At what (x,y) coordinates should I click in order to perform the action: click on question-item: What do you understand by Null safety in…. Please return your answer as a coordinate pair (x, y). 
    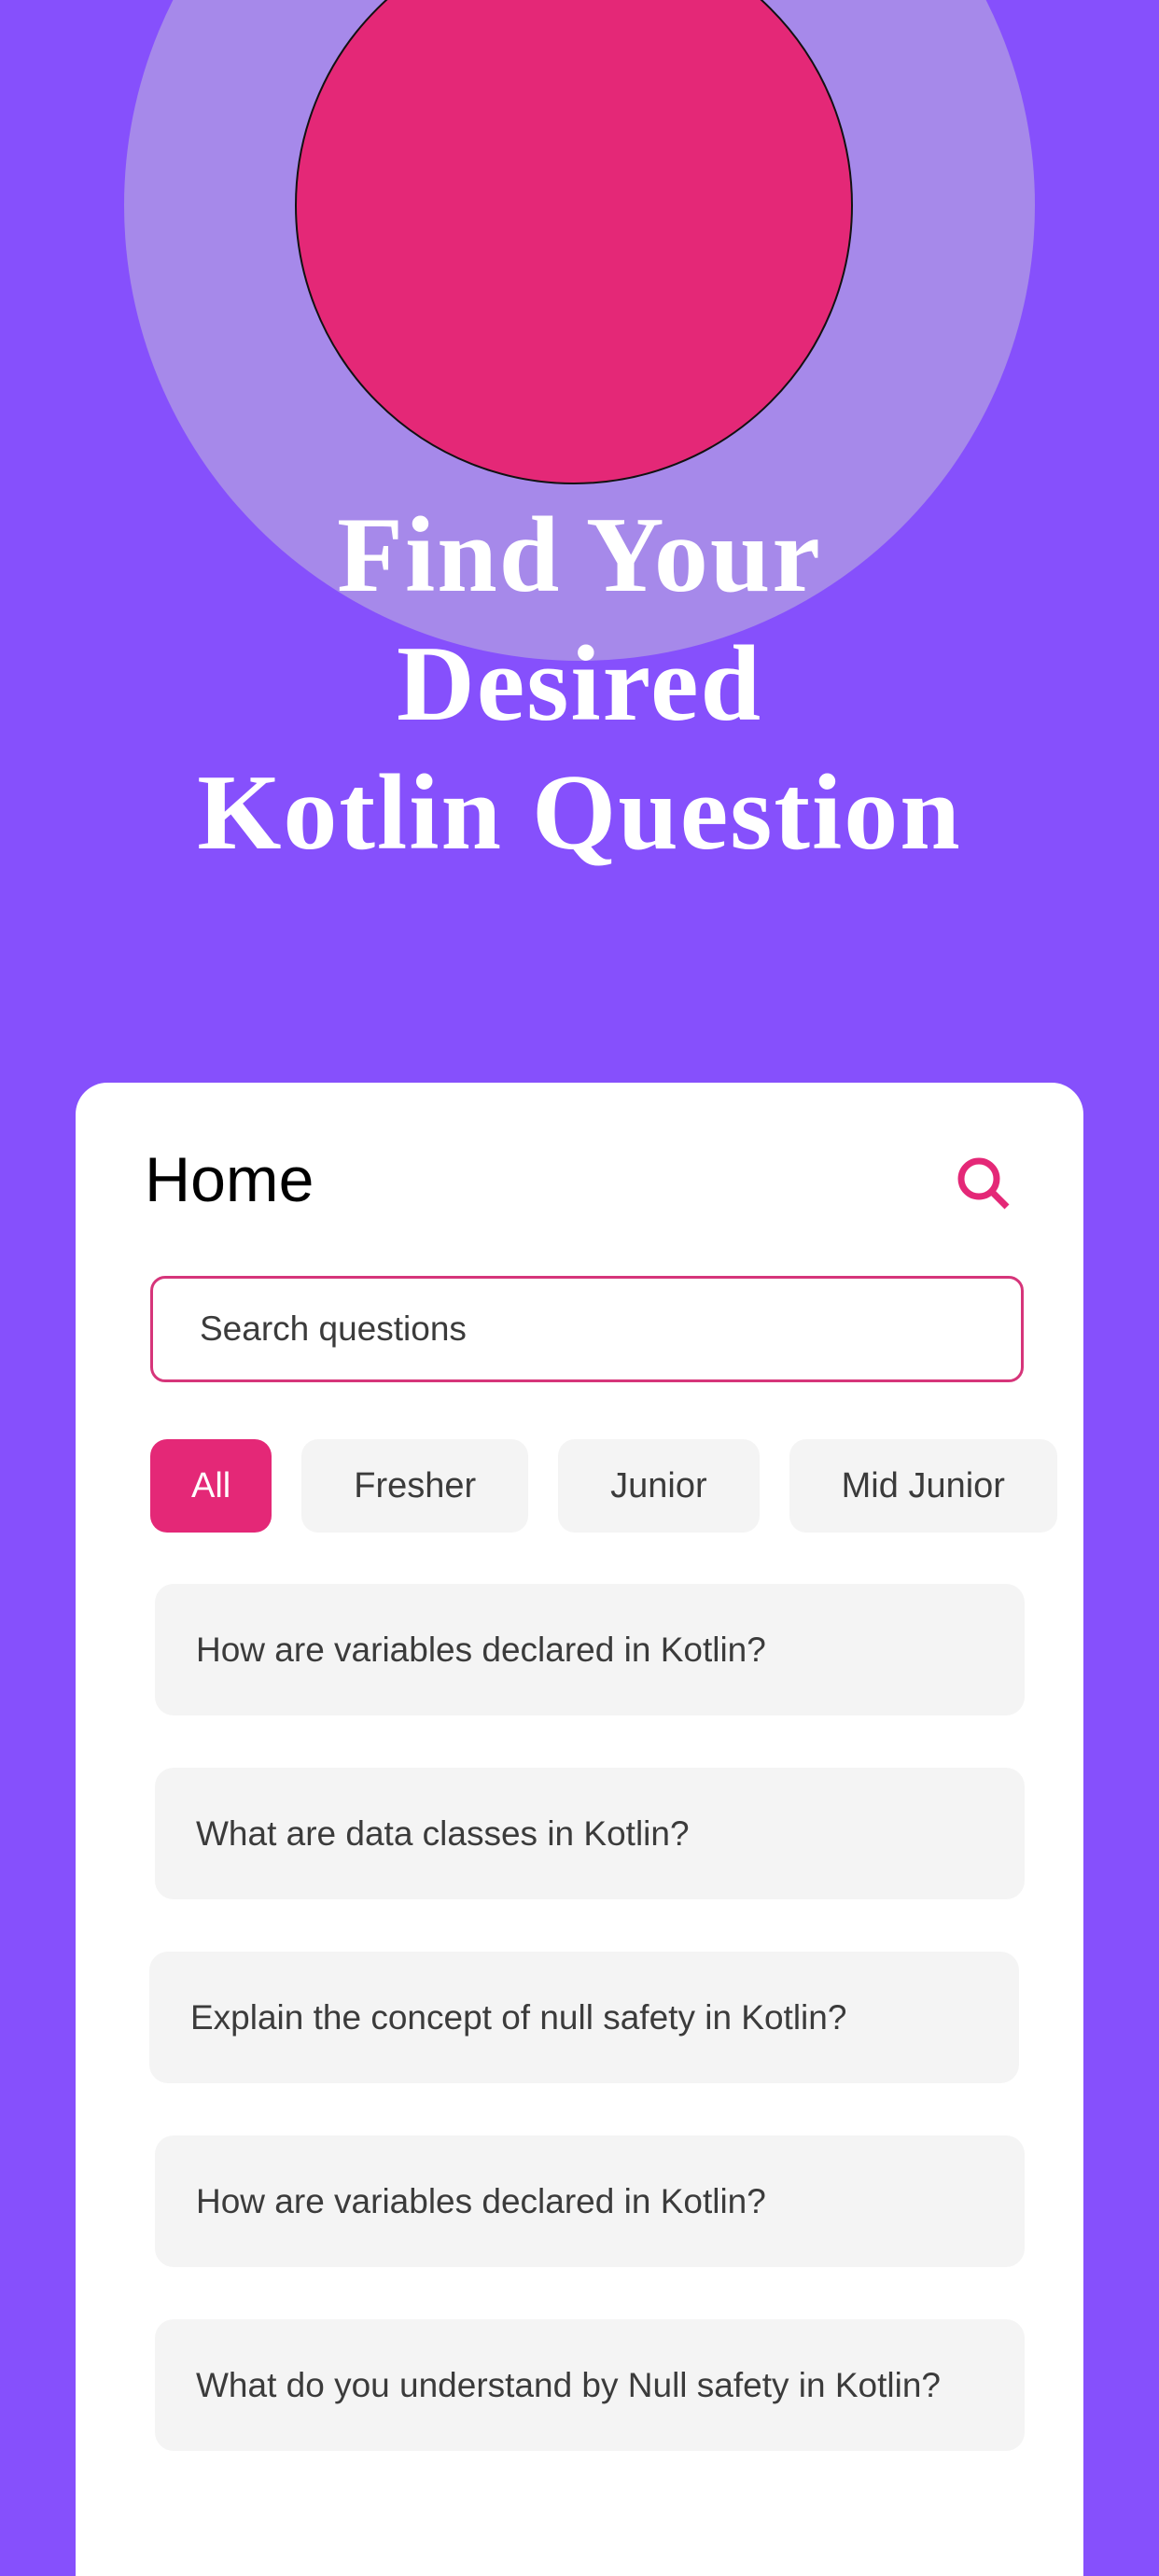
    Looking at the image, I should click on (590, 2385).